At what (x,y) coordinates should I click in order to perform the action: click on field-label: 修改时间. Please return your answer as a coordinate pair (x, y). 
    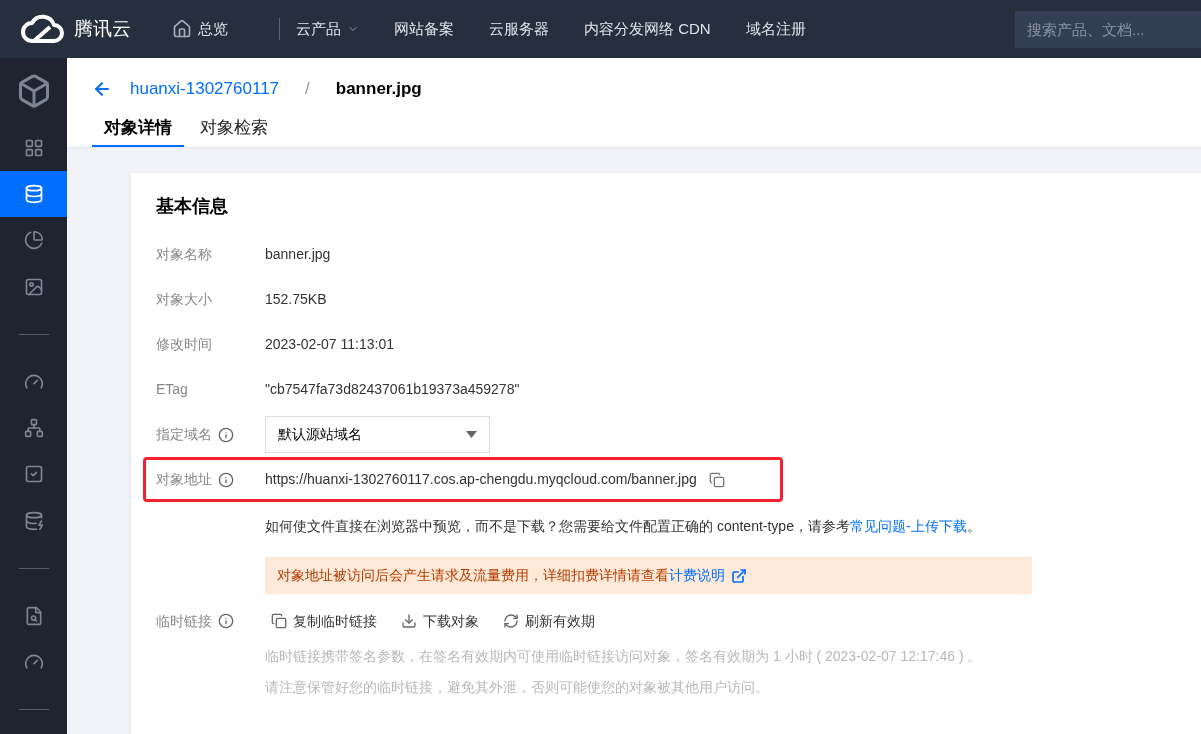
    Looking at the image, I should click on (184, 344).